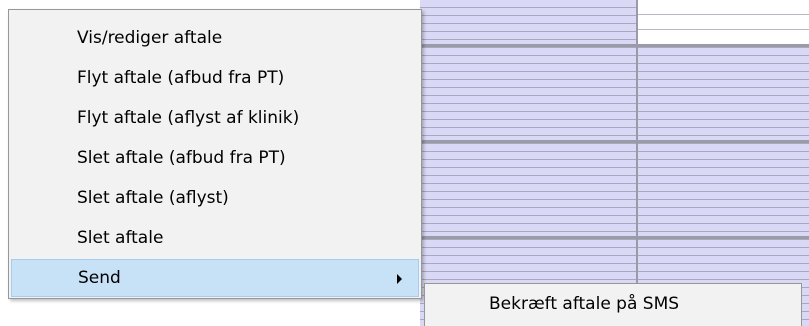  What do you see at coordinates (153, 198) in the screenshot?
I see `menu-item-label: Slet aftale (aflyst)` at bounding box center [153, 198].